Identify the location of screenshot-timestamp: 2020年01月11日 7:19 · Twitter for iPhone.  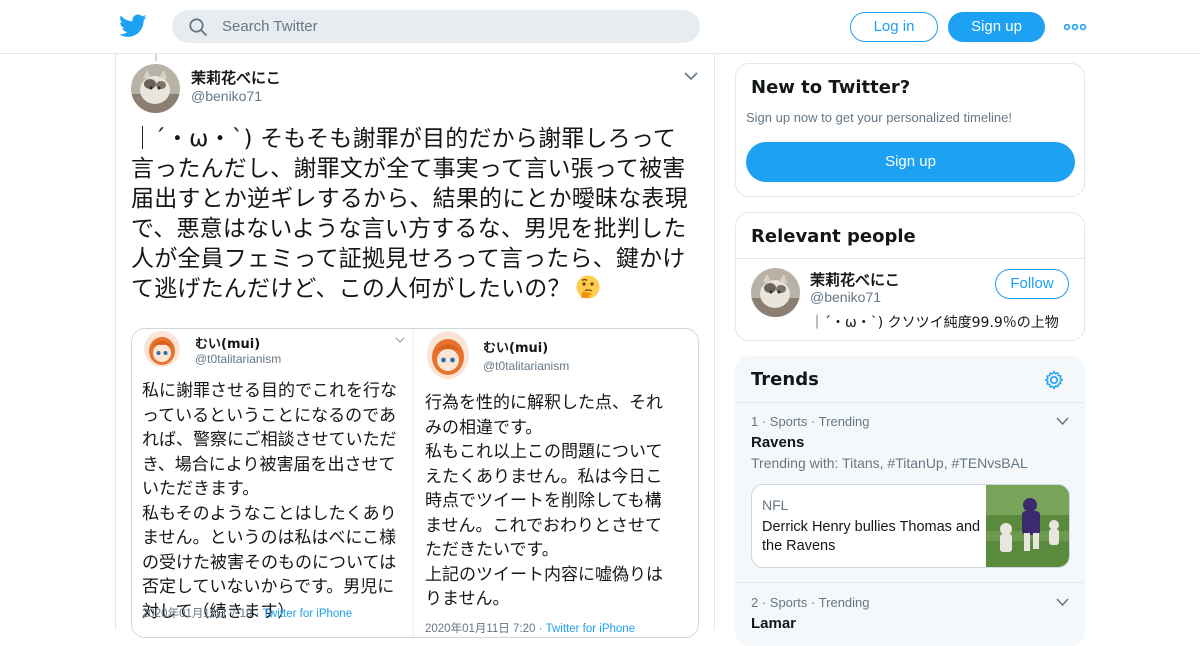
(247, 613).